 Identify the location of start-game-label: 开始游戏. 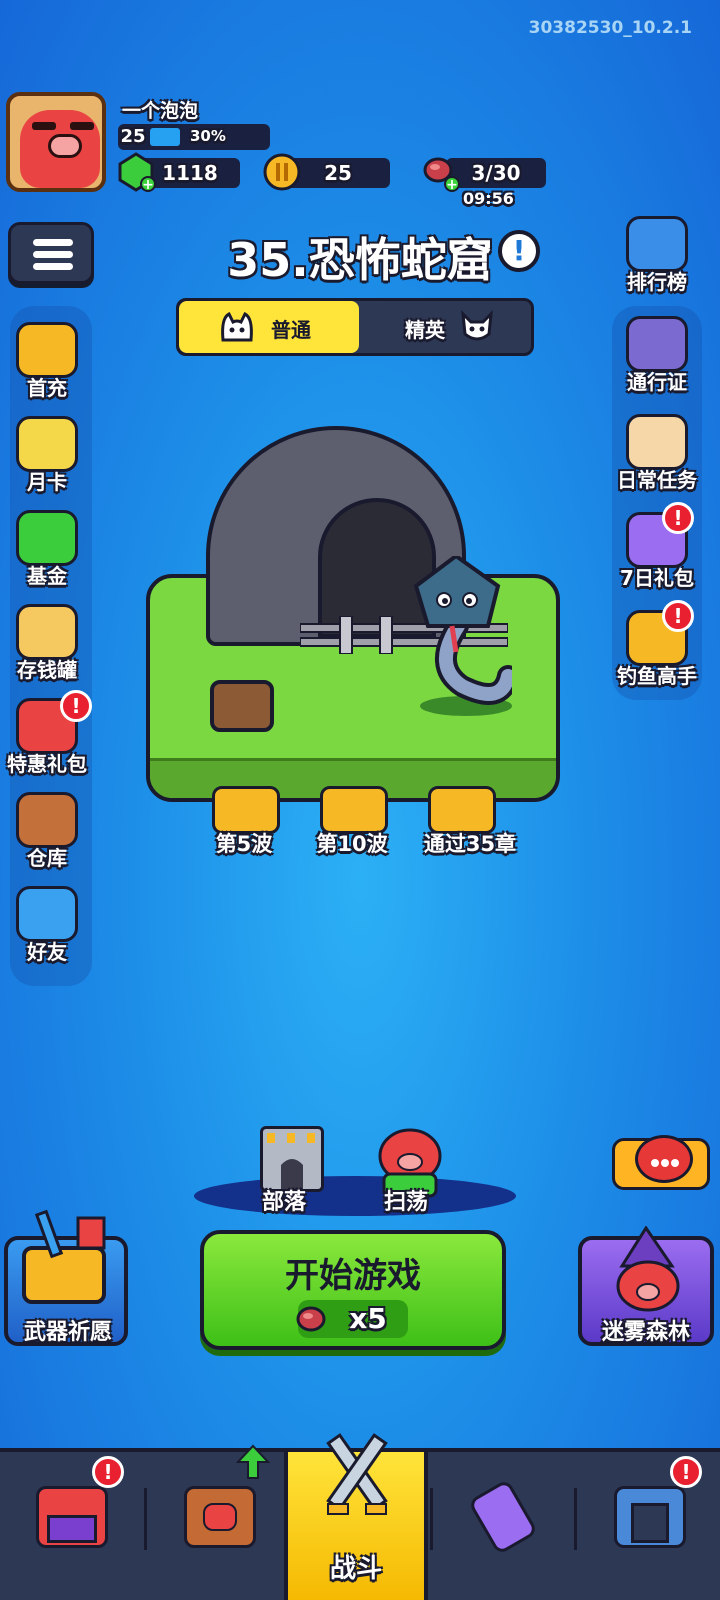
(353, 1276).